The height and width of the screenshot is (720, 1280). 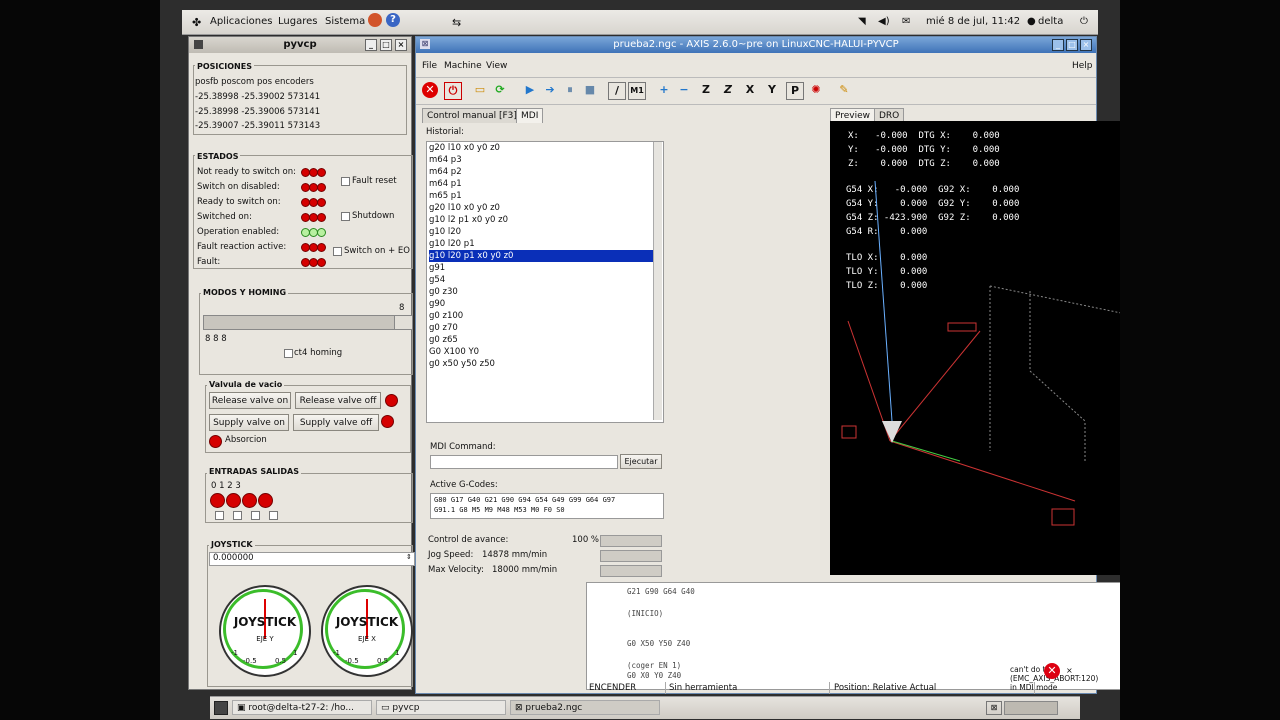 I want to click on pyvcp-titlebar: pyvcp _ □ ×, so click(x=300, y=45).